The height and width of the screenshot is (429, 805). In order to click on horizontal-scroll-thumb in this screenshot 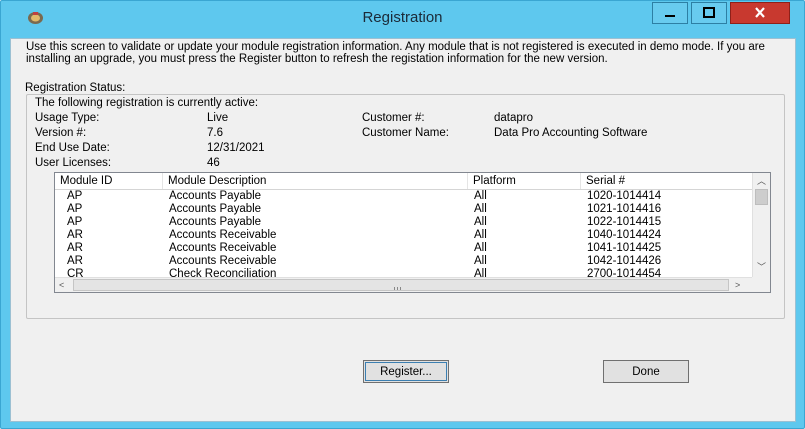, I will do `click(401, 285)`.